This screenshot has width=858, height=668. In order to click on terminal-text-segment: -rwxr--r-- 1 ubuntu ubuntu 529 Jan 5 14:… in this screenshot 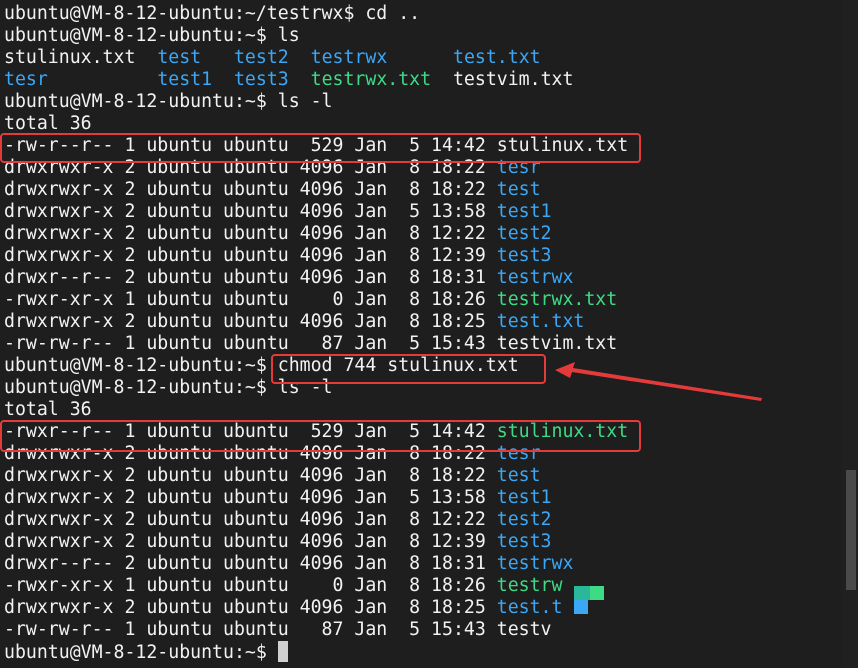, I will do `click(250, 431)`.